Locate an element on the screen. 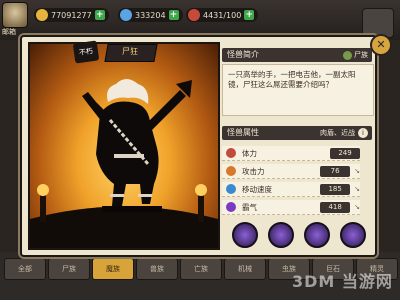  stat-value: 418 is located at coordinates (335, 207).